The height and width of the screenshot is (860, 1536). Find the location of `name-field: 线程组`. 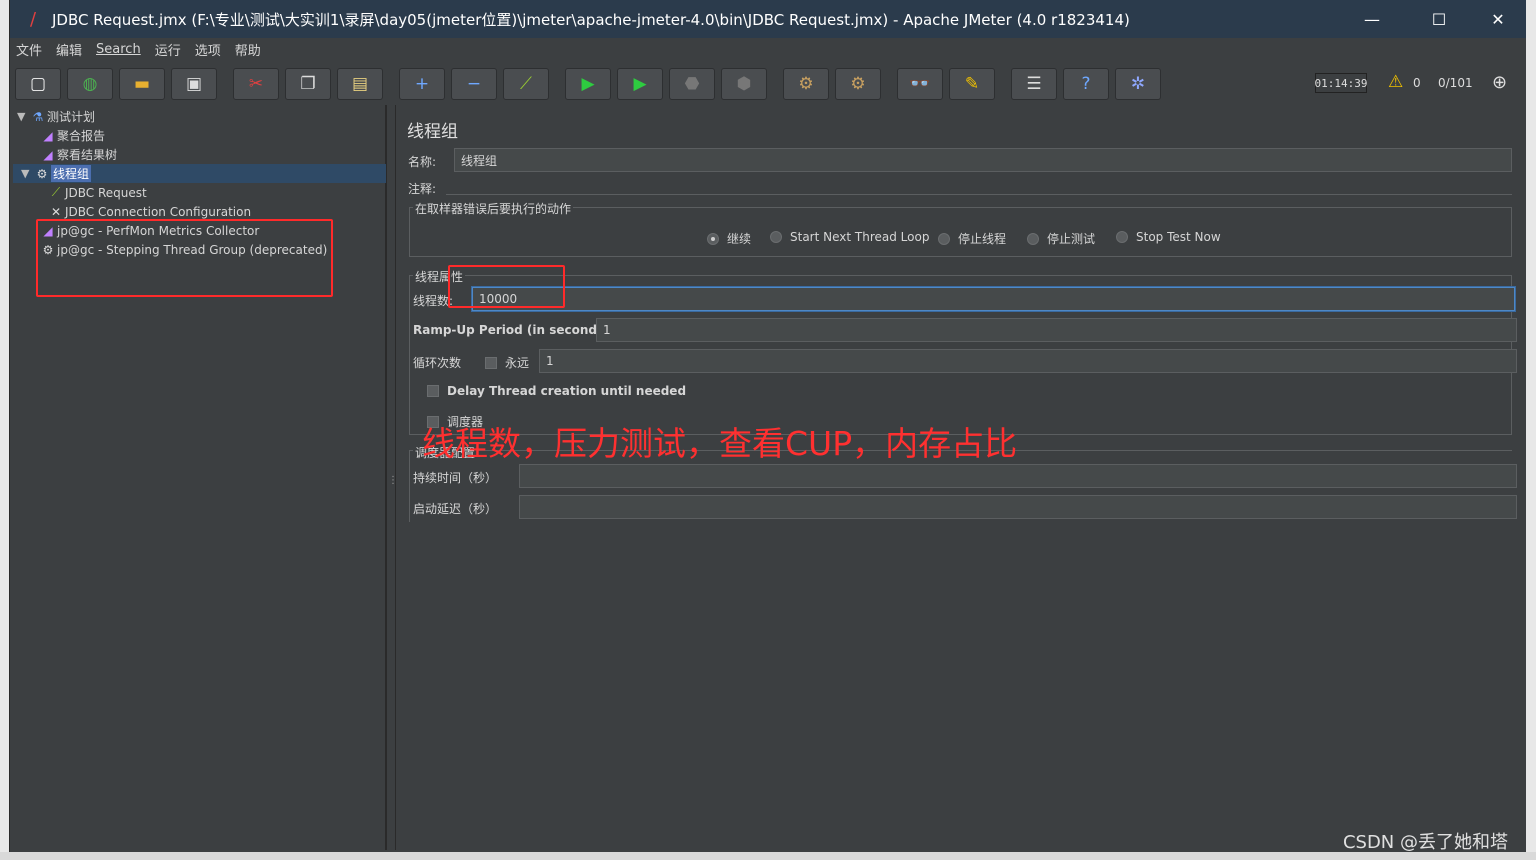

name-field: 线程组 is located at coordinates (983, 160).